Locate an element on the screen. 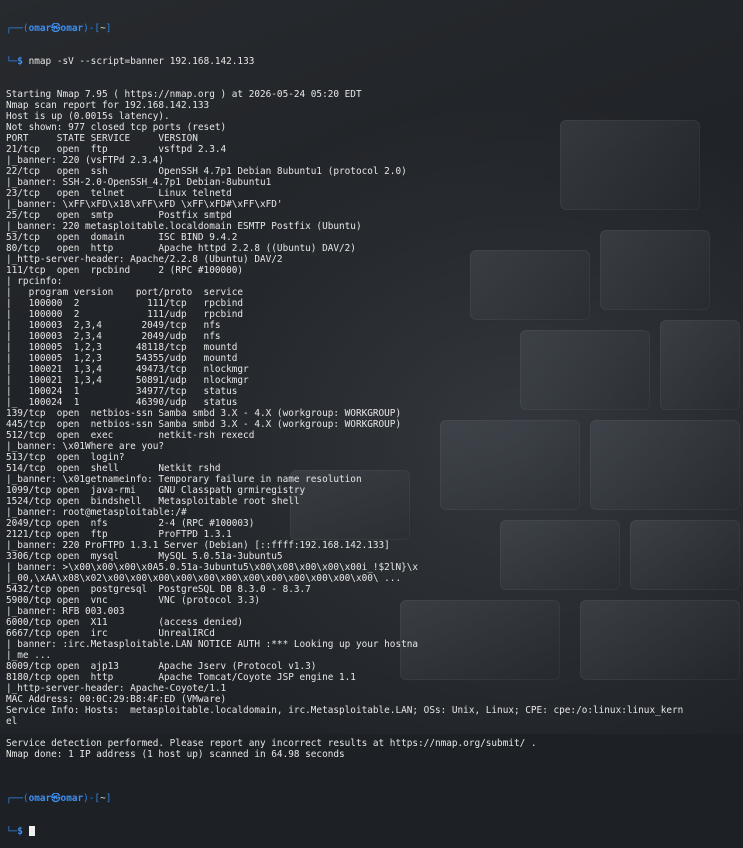 This screenshot has height=848, width=743. output-line: | 100005 1,2,3 48118/tcp mountd is located at coordinates (122, 347).